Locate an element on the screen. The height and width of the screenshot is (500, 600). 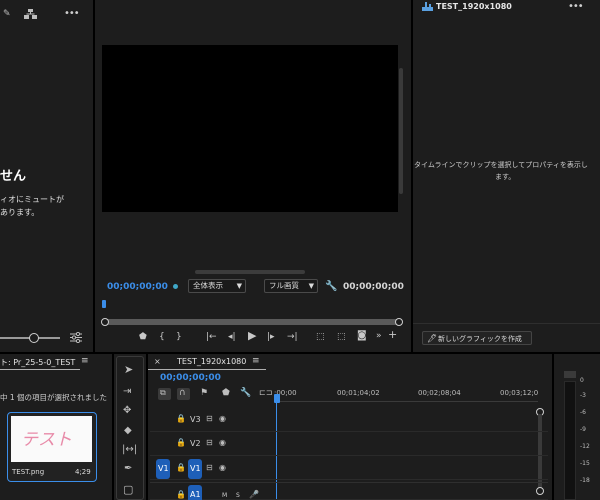
track-target-a1: A1 is located at coordinates (195, 492).